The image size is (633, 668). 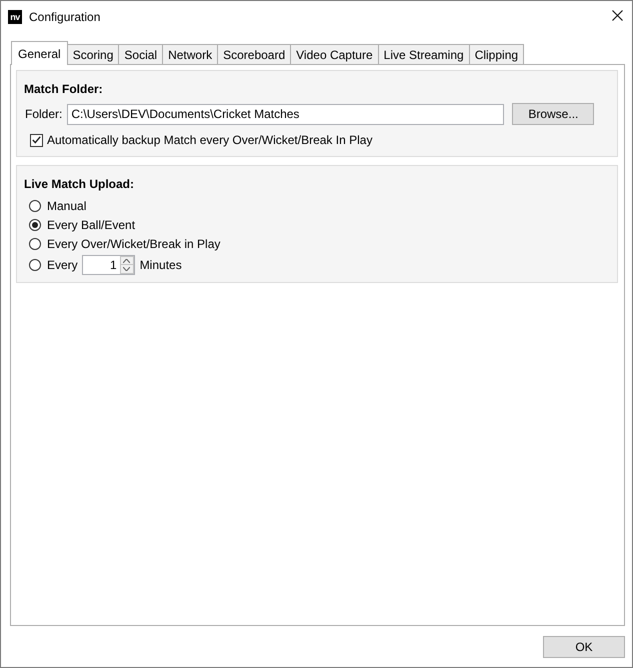 What do you see at coordinates (424, 54) in the screenshot?
I see `tab: Live Streaming` at bounding box center [424, 54].